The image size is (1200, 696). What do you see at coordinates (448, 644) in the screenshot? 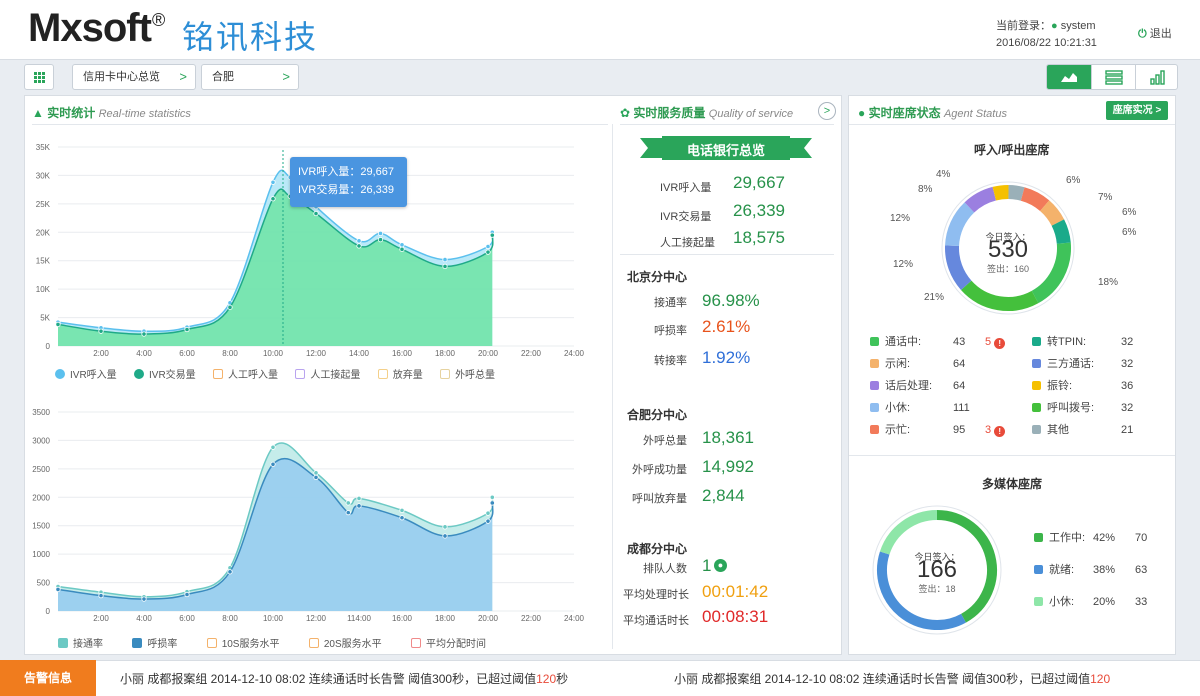
I see `legend-item: 平均分配时间` at bounding box center [448, 644].